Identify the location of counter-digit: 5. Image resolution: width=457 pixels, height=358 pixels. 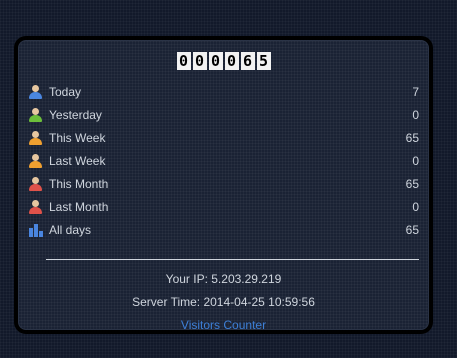
(263, 61).